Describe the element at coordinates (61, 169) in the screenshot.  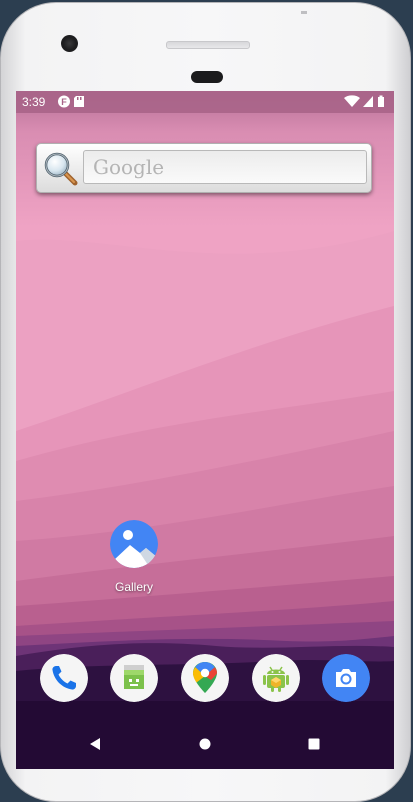
I see `magnifier-icon` at that location.